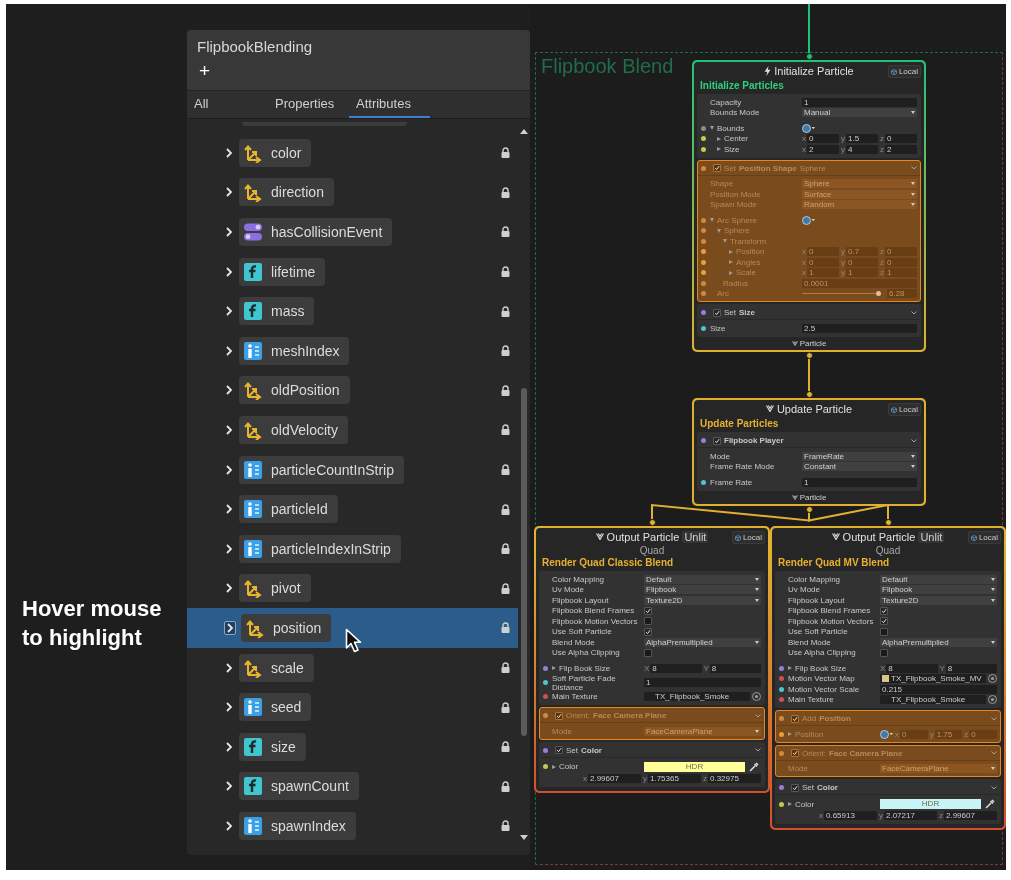 The width and height of the screenshot is (1011, 880). What do you see at coordinates (227, 104) in the screenshot?
I see `tab: All` at bounding box center [227, 104].